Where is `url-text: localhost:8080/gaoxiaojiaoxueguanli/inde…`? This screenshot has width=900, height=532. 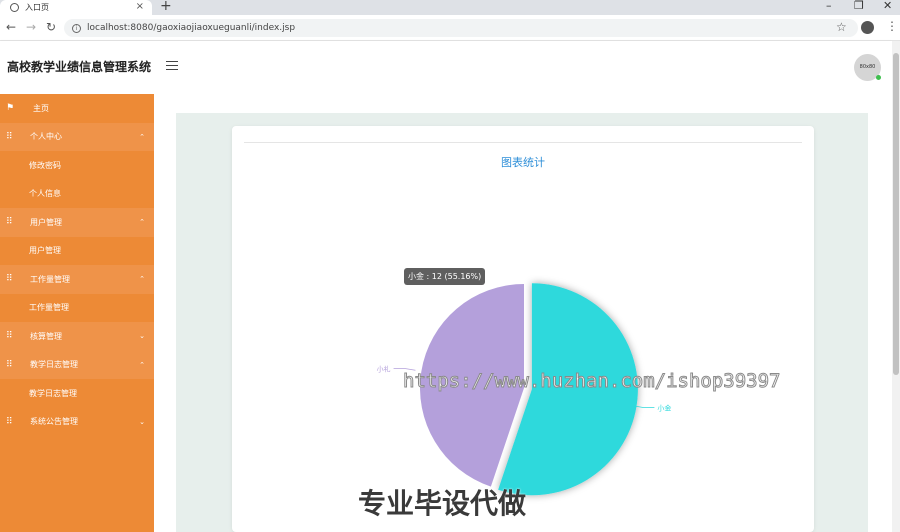 url-text: localhost:8080/gaoxiaojiaoxueguanli/inde… is located at coordinates (191, 28).